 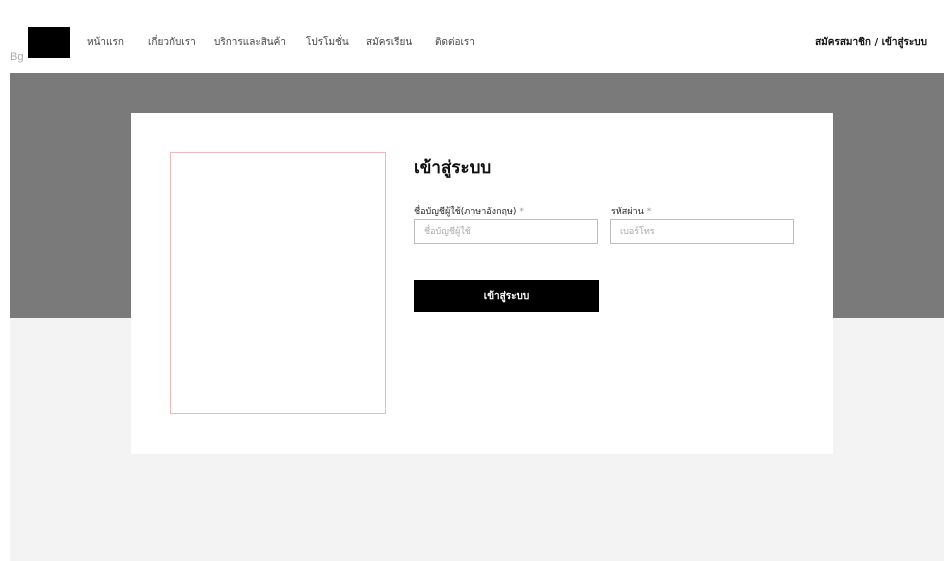 What do you see at coordinates (871, 42) in the screenshot?
I see `register-login-link: สมัครสมาชิก / เข้าสู่ระบบ` at bounding box center [871, 42].